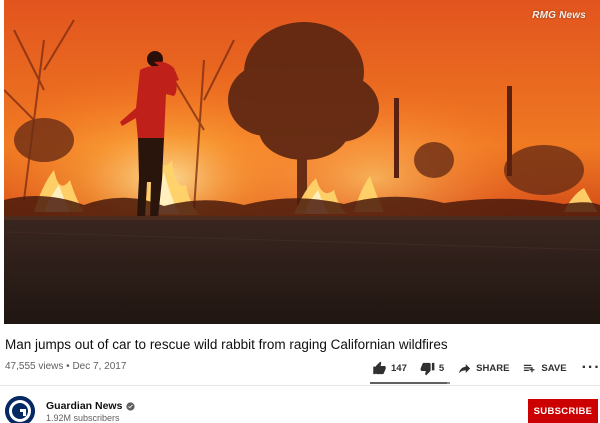 This screenshot has height=423, width=600. What do you see at coordinates (379, 367) in the screenshot?
I see `thumbs-up-icon` at bounding box center [379, 367].